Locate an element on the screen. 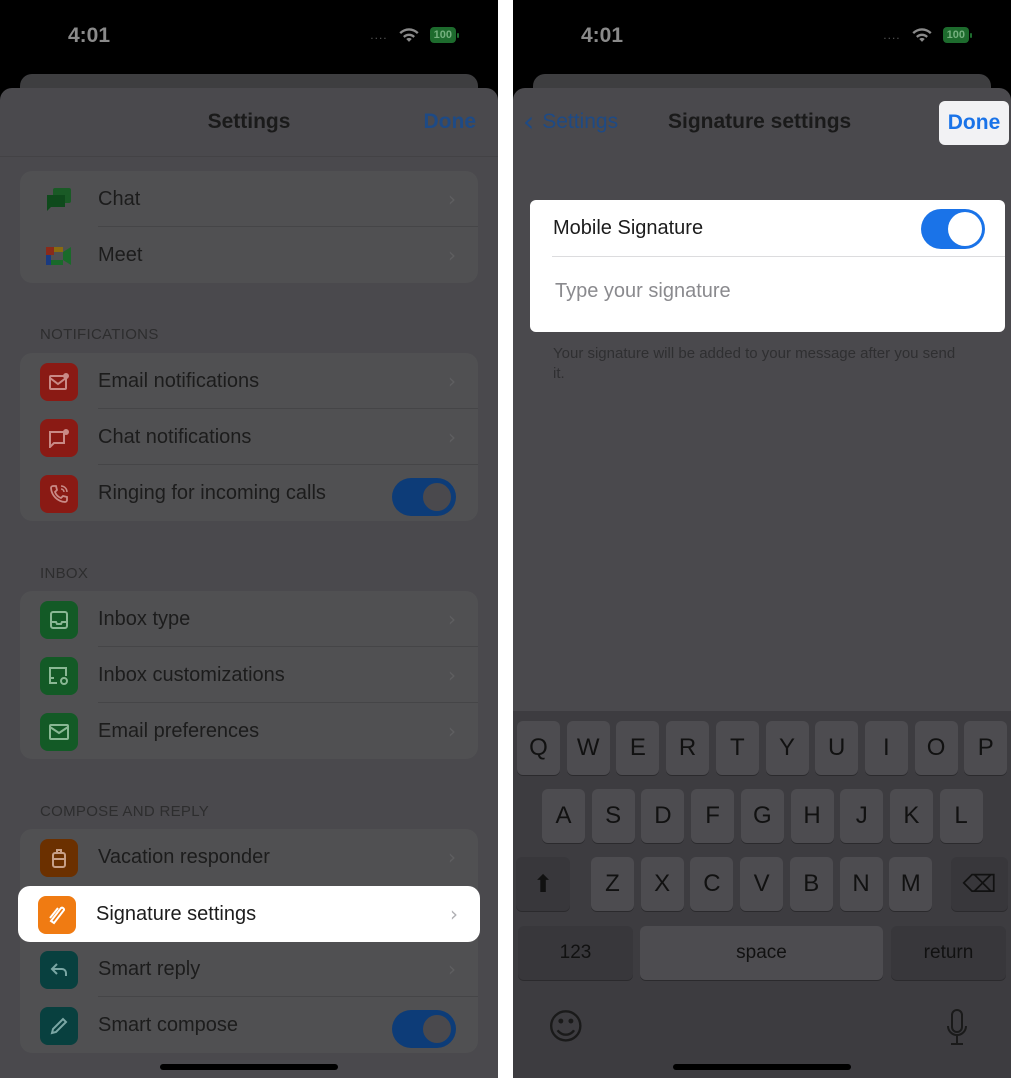 The height and width of the screenshot is (1078, 1011). pencil-icon is located at coordinates (59, 1026).